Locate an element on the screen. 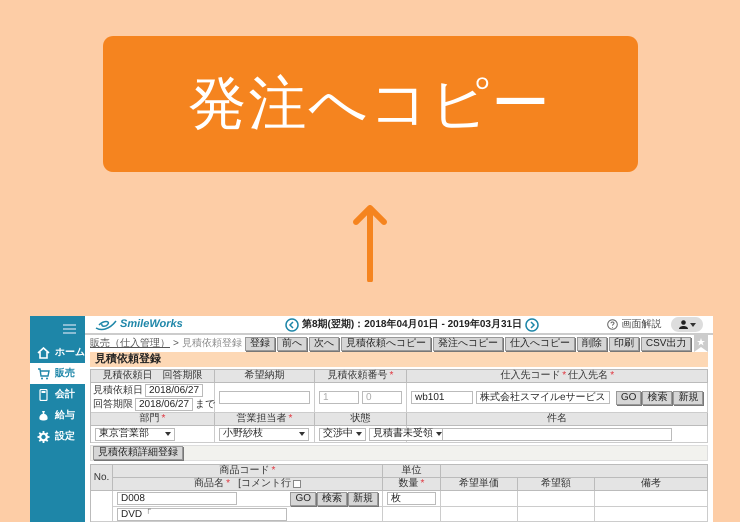 The width and height of the screenshot is (740, 522). column-header: 見積依頼日 回答期限 is located at coordinates (152, 376).